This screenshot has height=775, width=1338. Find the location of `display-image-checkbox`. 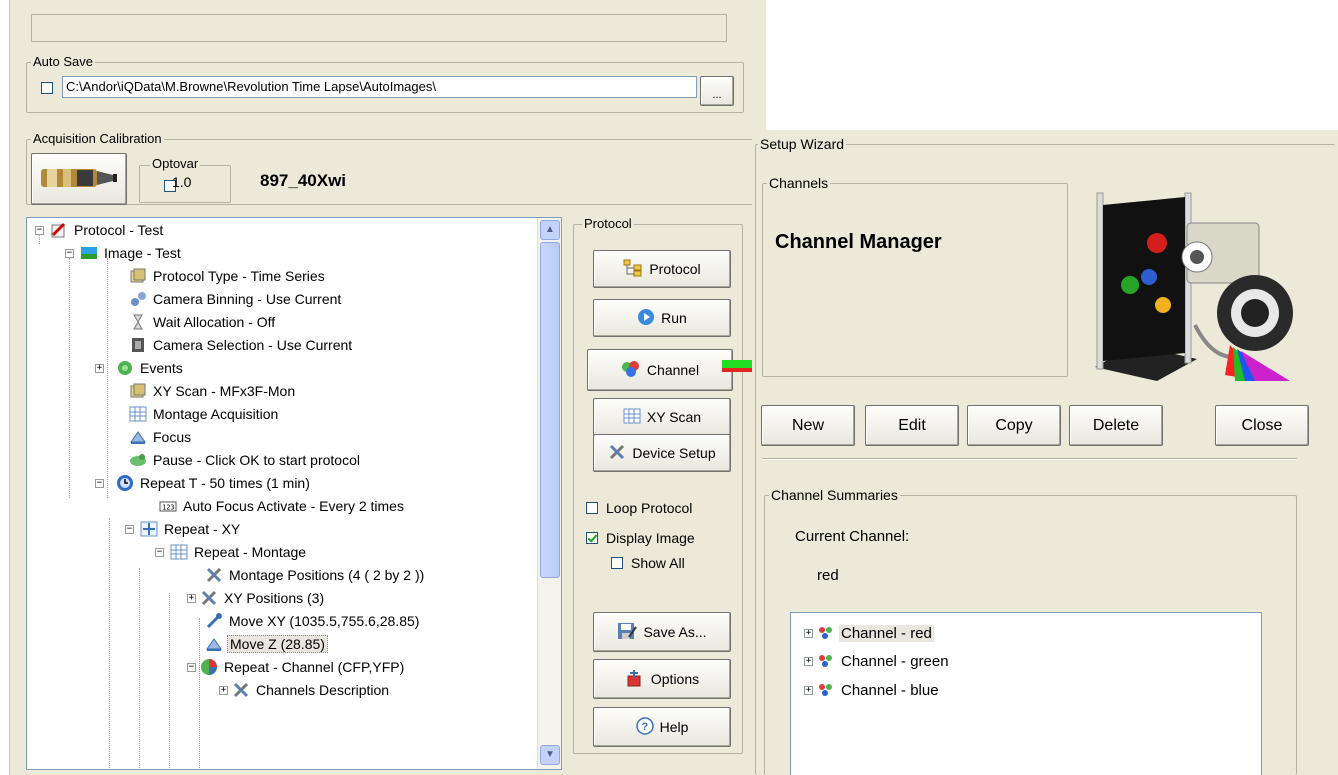

display-image-checkbox is located at coordinates (592, 538).